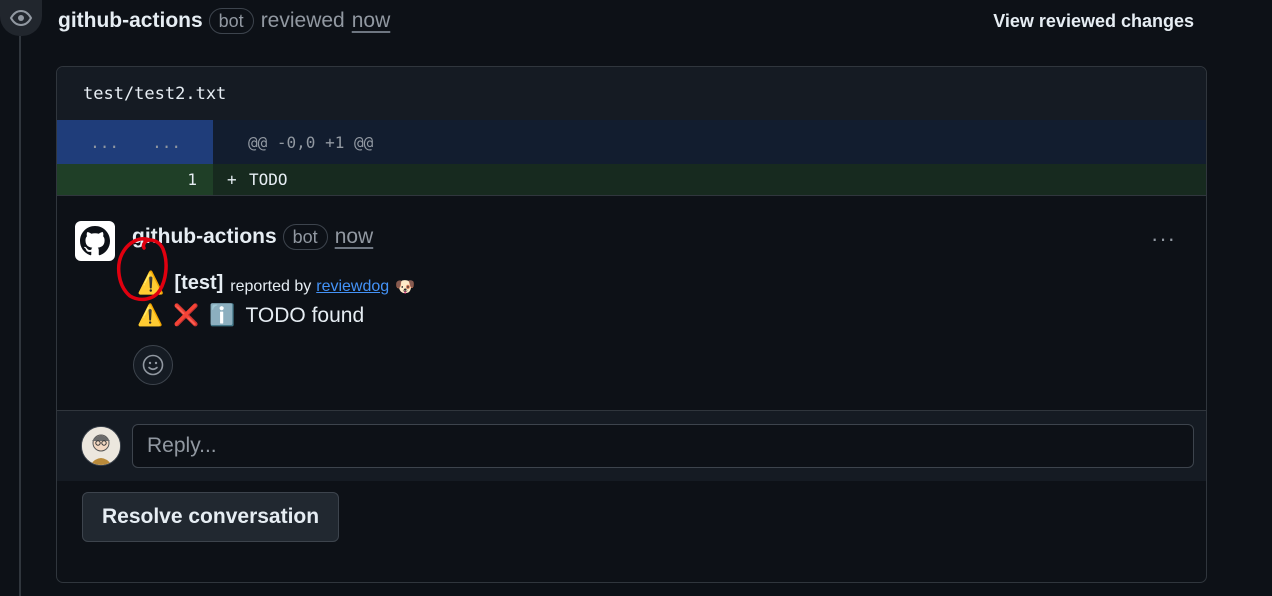 The image size is (1272, 596). I want to click on kebab-menu-icon: ···, so click(1163, 239).